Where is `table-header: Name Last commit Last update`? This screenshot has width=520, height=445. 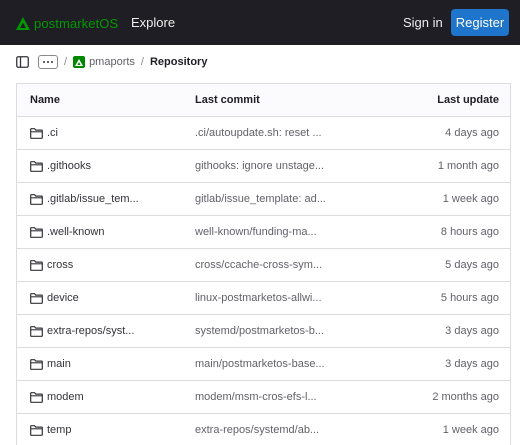
table-header: Name Last commit Last update is located at coordinates (263, 100).